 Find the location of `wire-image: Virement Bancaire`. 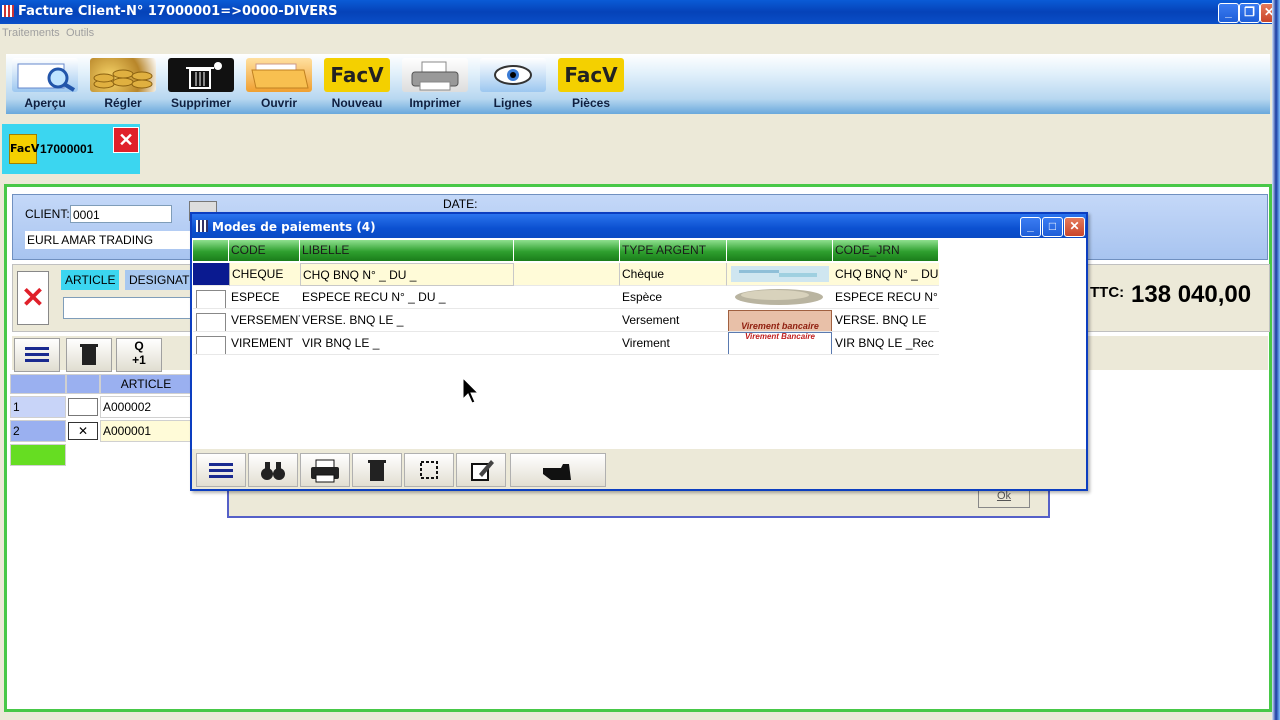

wire-image: Virement Bancaire is located at coordinates (780, 343).